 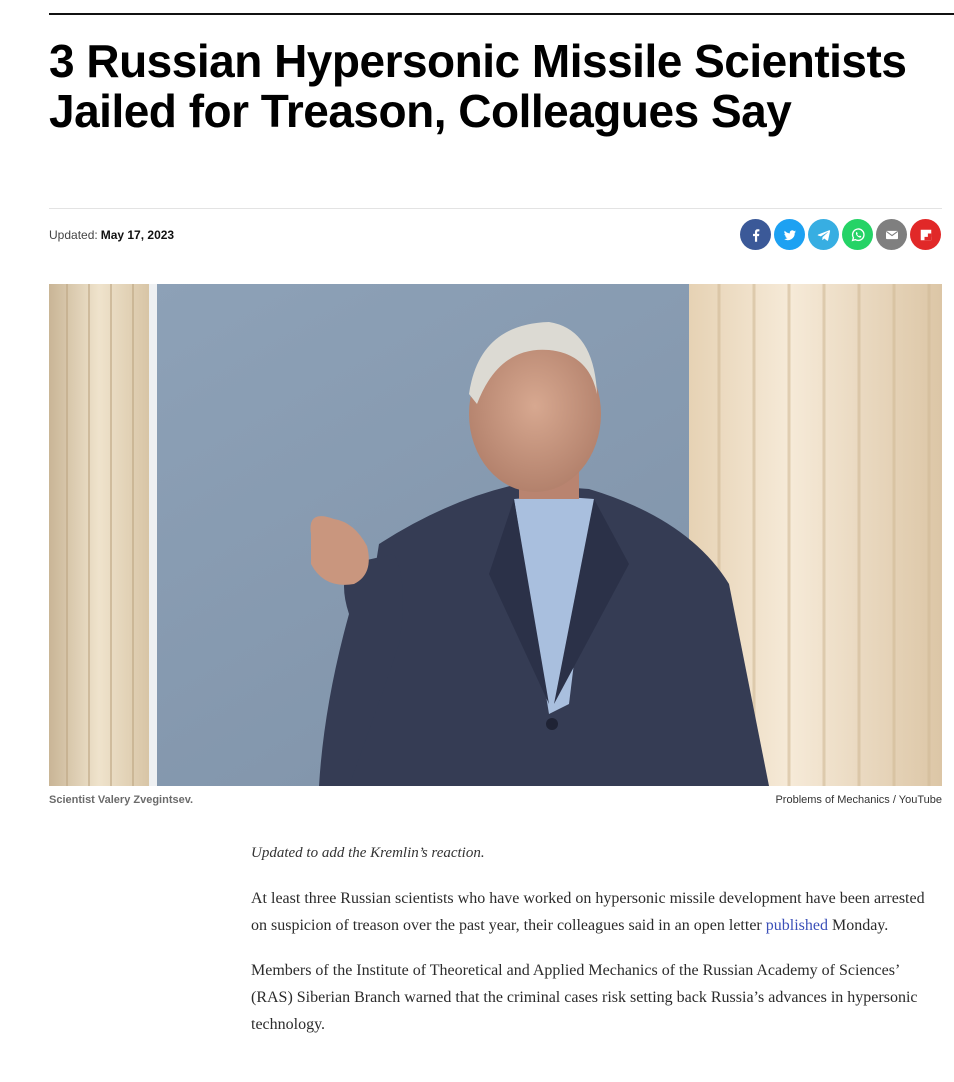 I want to click on updated-info: Updated: May 17, 2023, so click(x=111, y=235).